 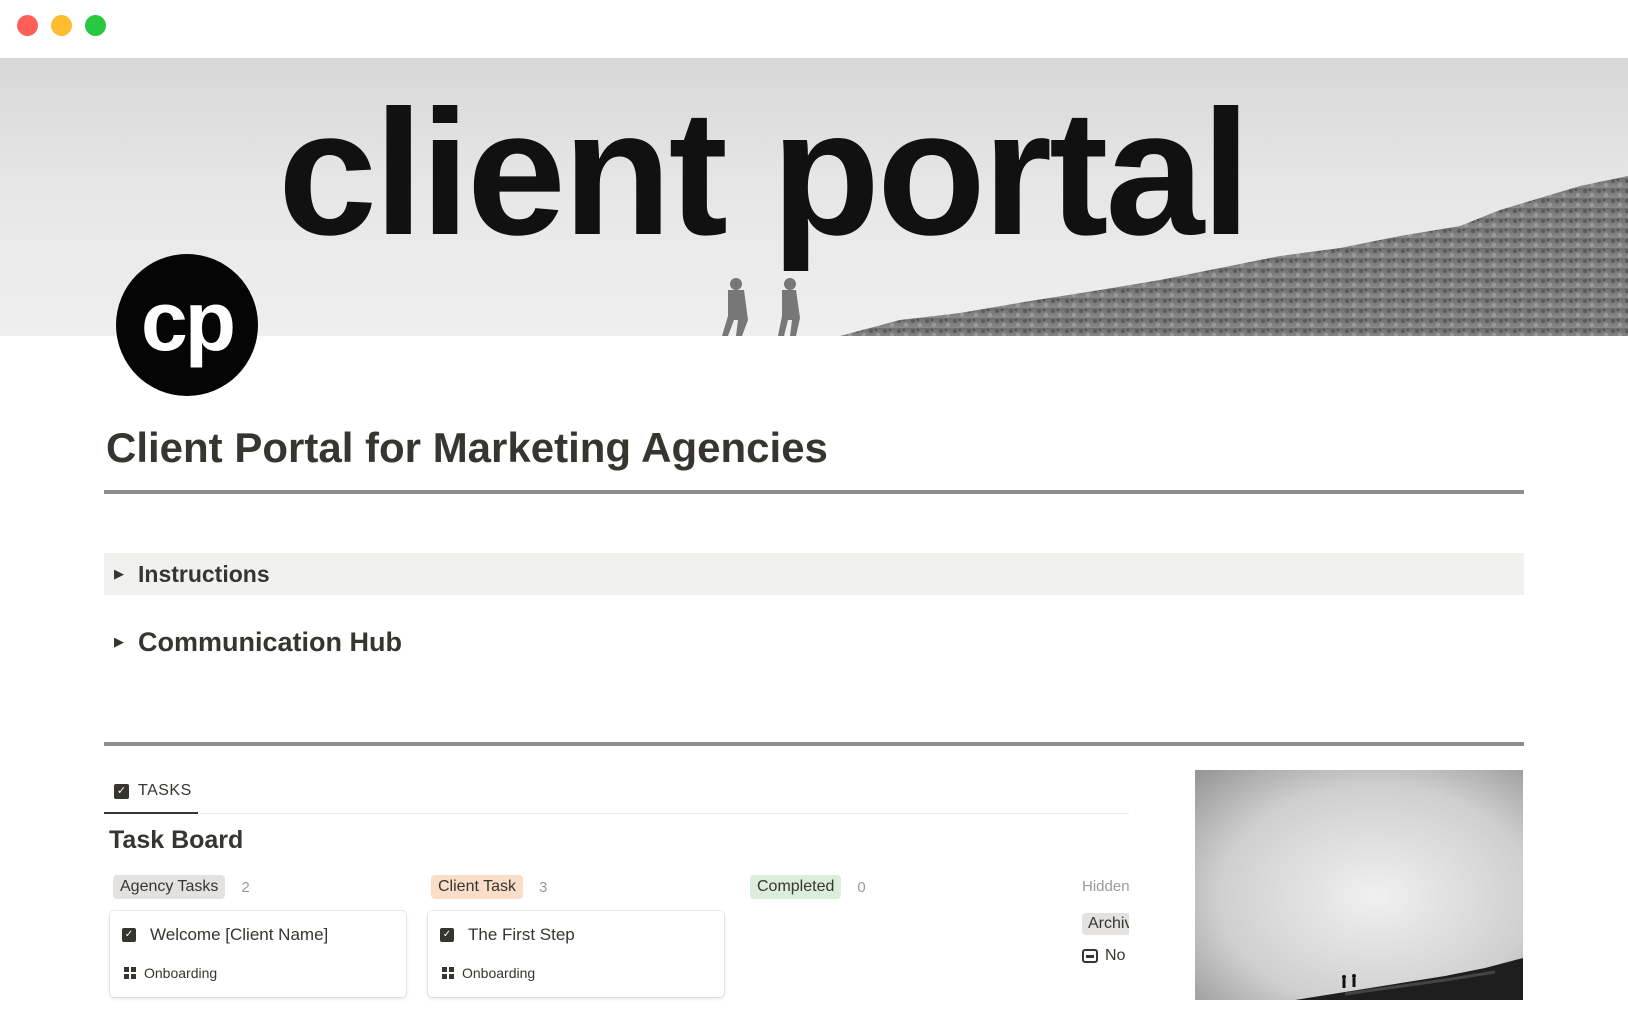 I want to click on task-card-title: Welcome [Client Name], so click(x=239, y=934).